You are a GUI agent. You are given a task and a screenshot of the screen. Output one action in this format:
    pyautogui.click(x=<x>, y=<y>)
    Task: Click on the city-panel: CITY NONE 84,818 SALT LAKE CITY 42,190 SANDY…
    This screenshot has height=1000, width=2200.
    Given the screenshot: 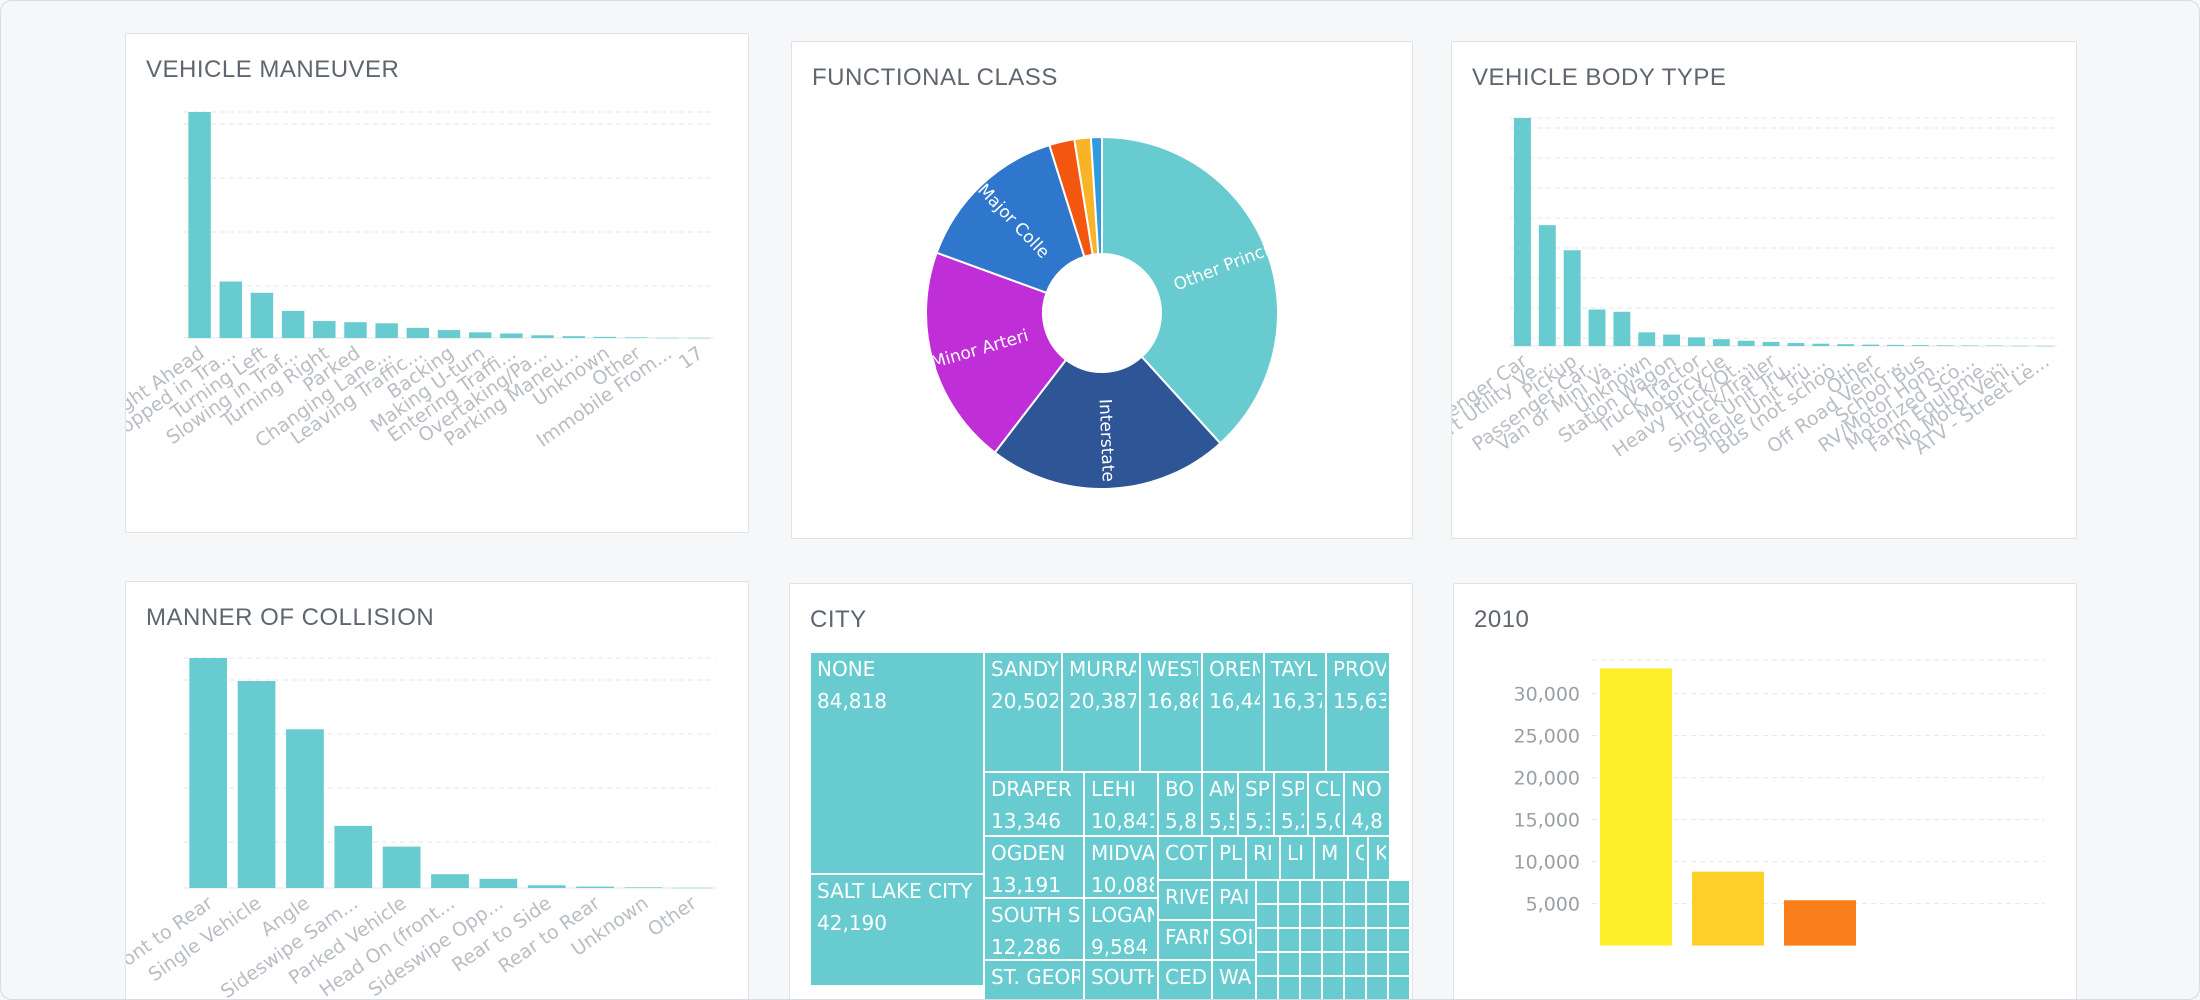 What is the action you would take?
    pyautogui.click(x=1101, y=791)
    